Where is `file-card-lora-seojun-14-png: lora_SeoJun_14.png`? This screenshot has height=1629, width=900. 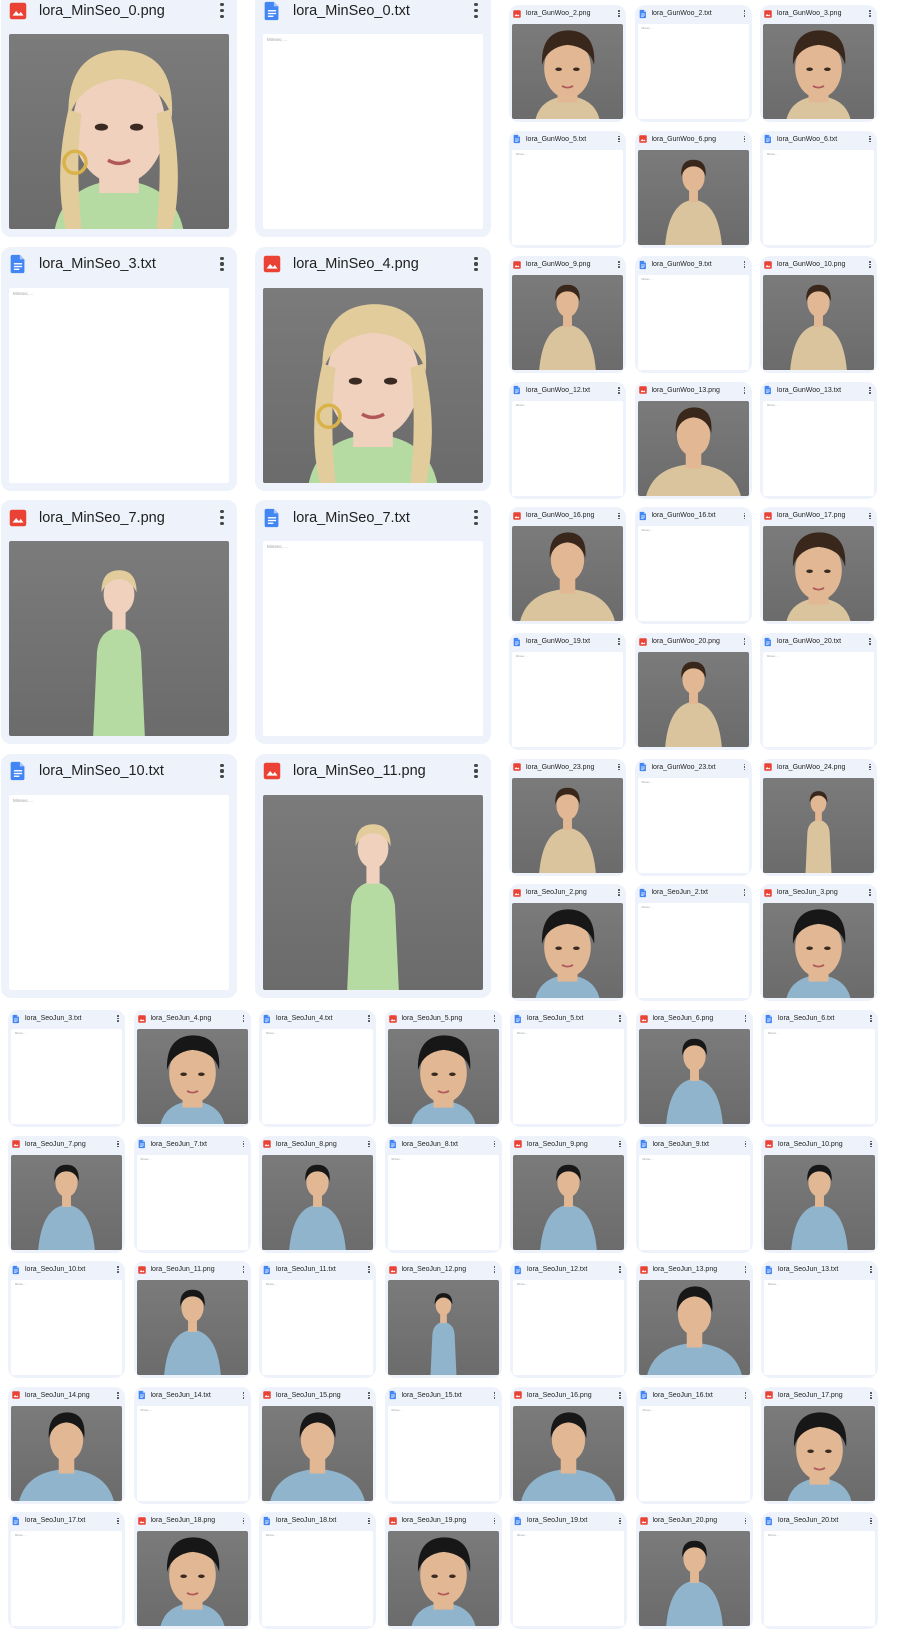 file-card-lora-seojun-14-png: lora_SeoJun_14.png is located at coordinates (66, 1445).